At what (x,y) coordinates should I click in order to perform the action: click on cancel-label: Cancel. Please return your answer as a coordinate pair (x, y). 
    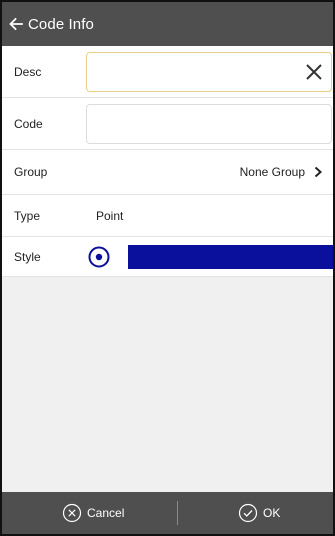
    Looking at the image, I should click on (106, 513).